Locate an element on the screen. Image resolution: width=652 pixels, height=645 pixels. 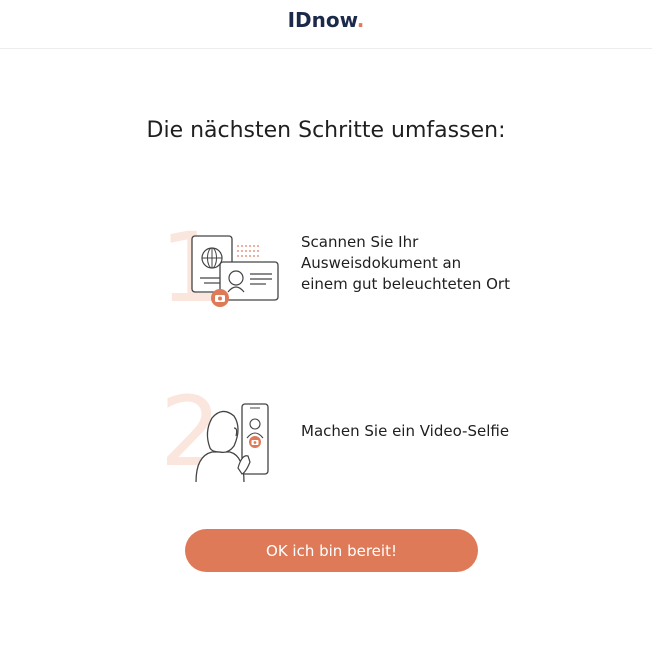
step-2: 2 Machen Sie ein Video-Selfie is located at coordinates (340, 434).